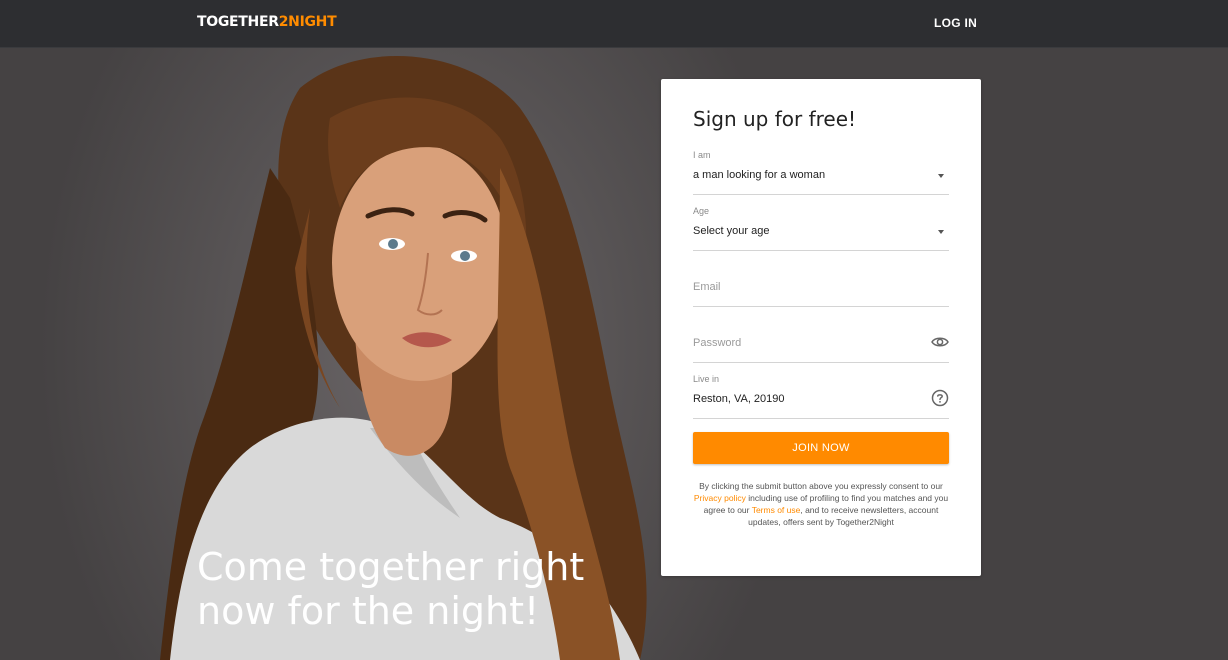 This screenshot has height=660, width=1228. I want to click on privacy-policy-link: Privacy policy, so click(720, 498).